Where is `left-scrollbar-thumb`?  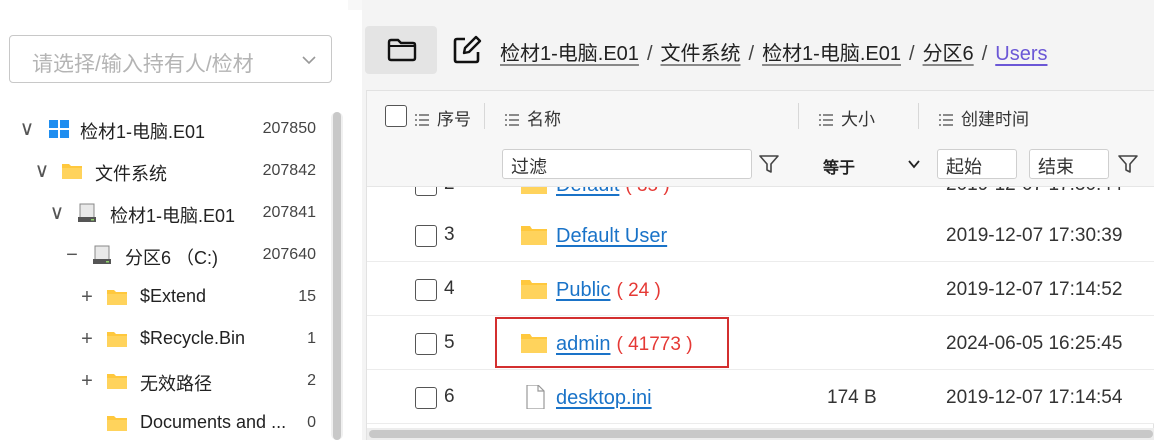 left-scrollbar-thumb is located at coordinates (337, 276).